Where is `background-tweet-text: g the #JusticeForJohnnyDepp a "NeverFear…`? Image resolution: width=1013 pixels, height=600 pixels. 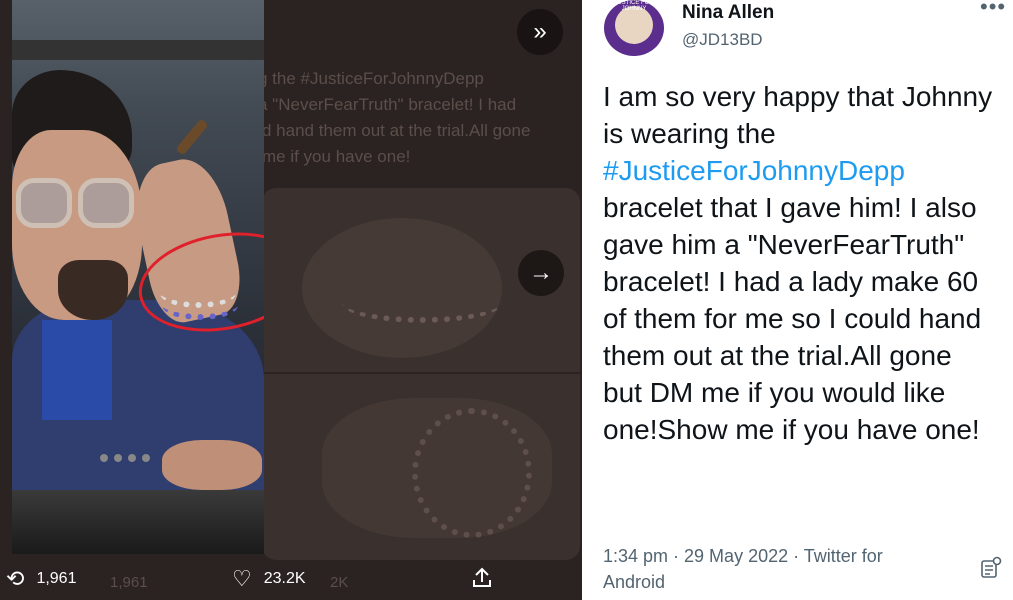 background-tweet-text: g the #JusticeForJohnnyDepp a "NeverFear… is located at coordinates (396, 118).